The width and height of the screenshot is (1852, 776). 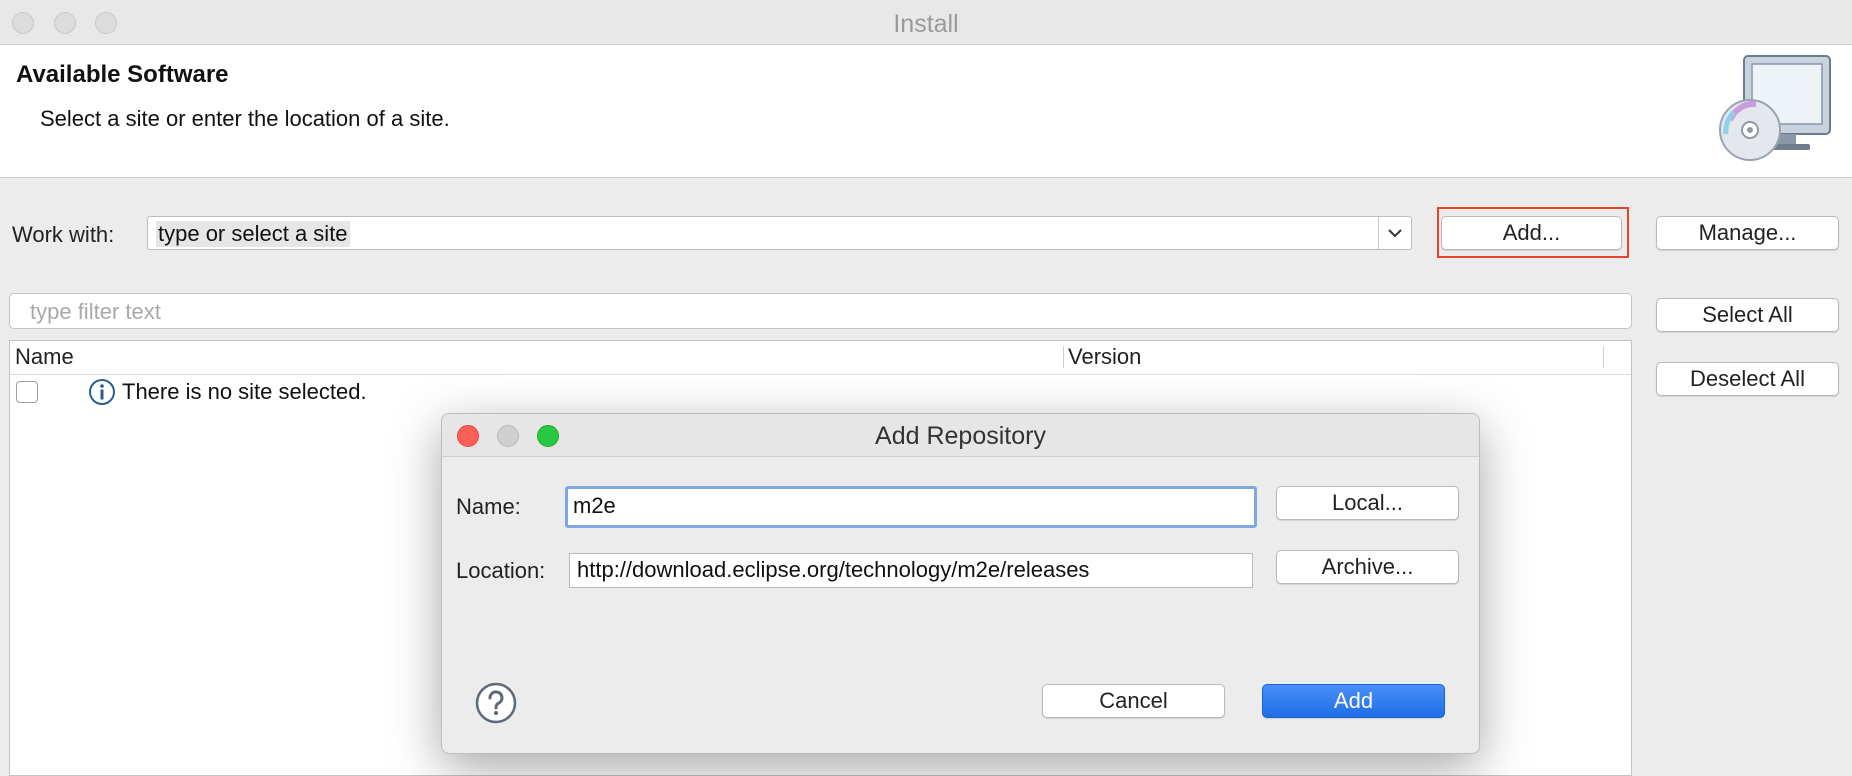 I want to click on name-label: Name:, so click(x=488, y=506).